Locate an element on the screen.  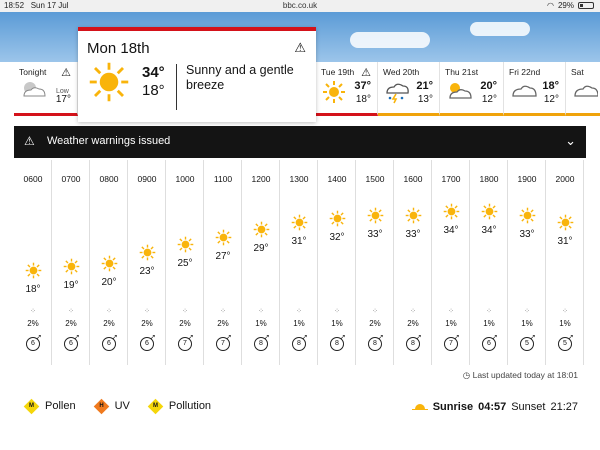
hourly-column: 1900 33° ⁘ 1% 5 ➚ is located at coordinates (527, 262).